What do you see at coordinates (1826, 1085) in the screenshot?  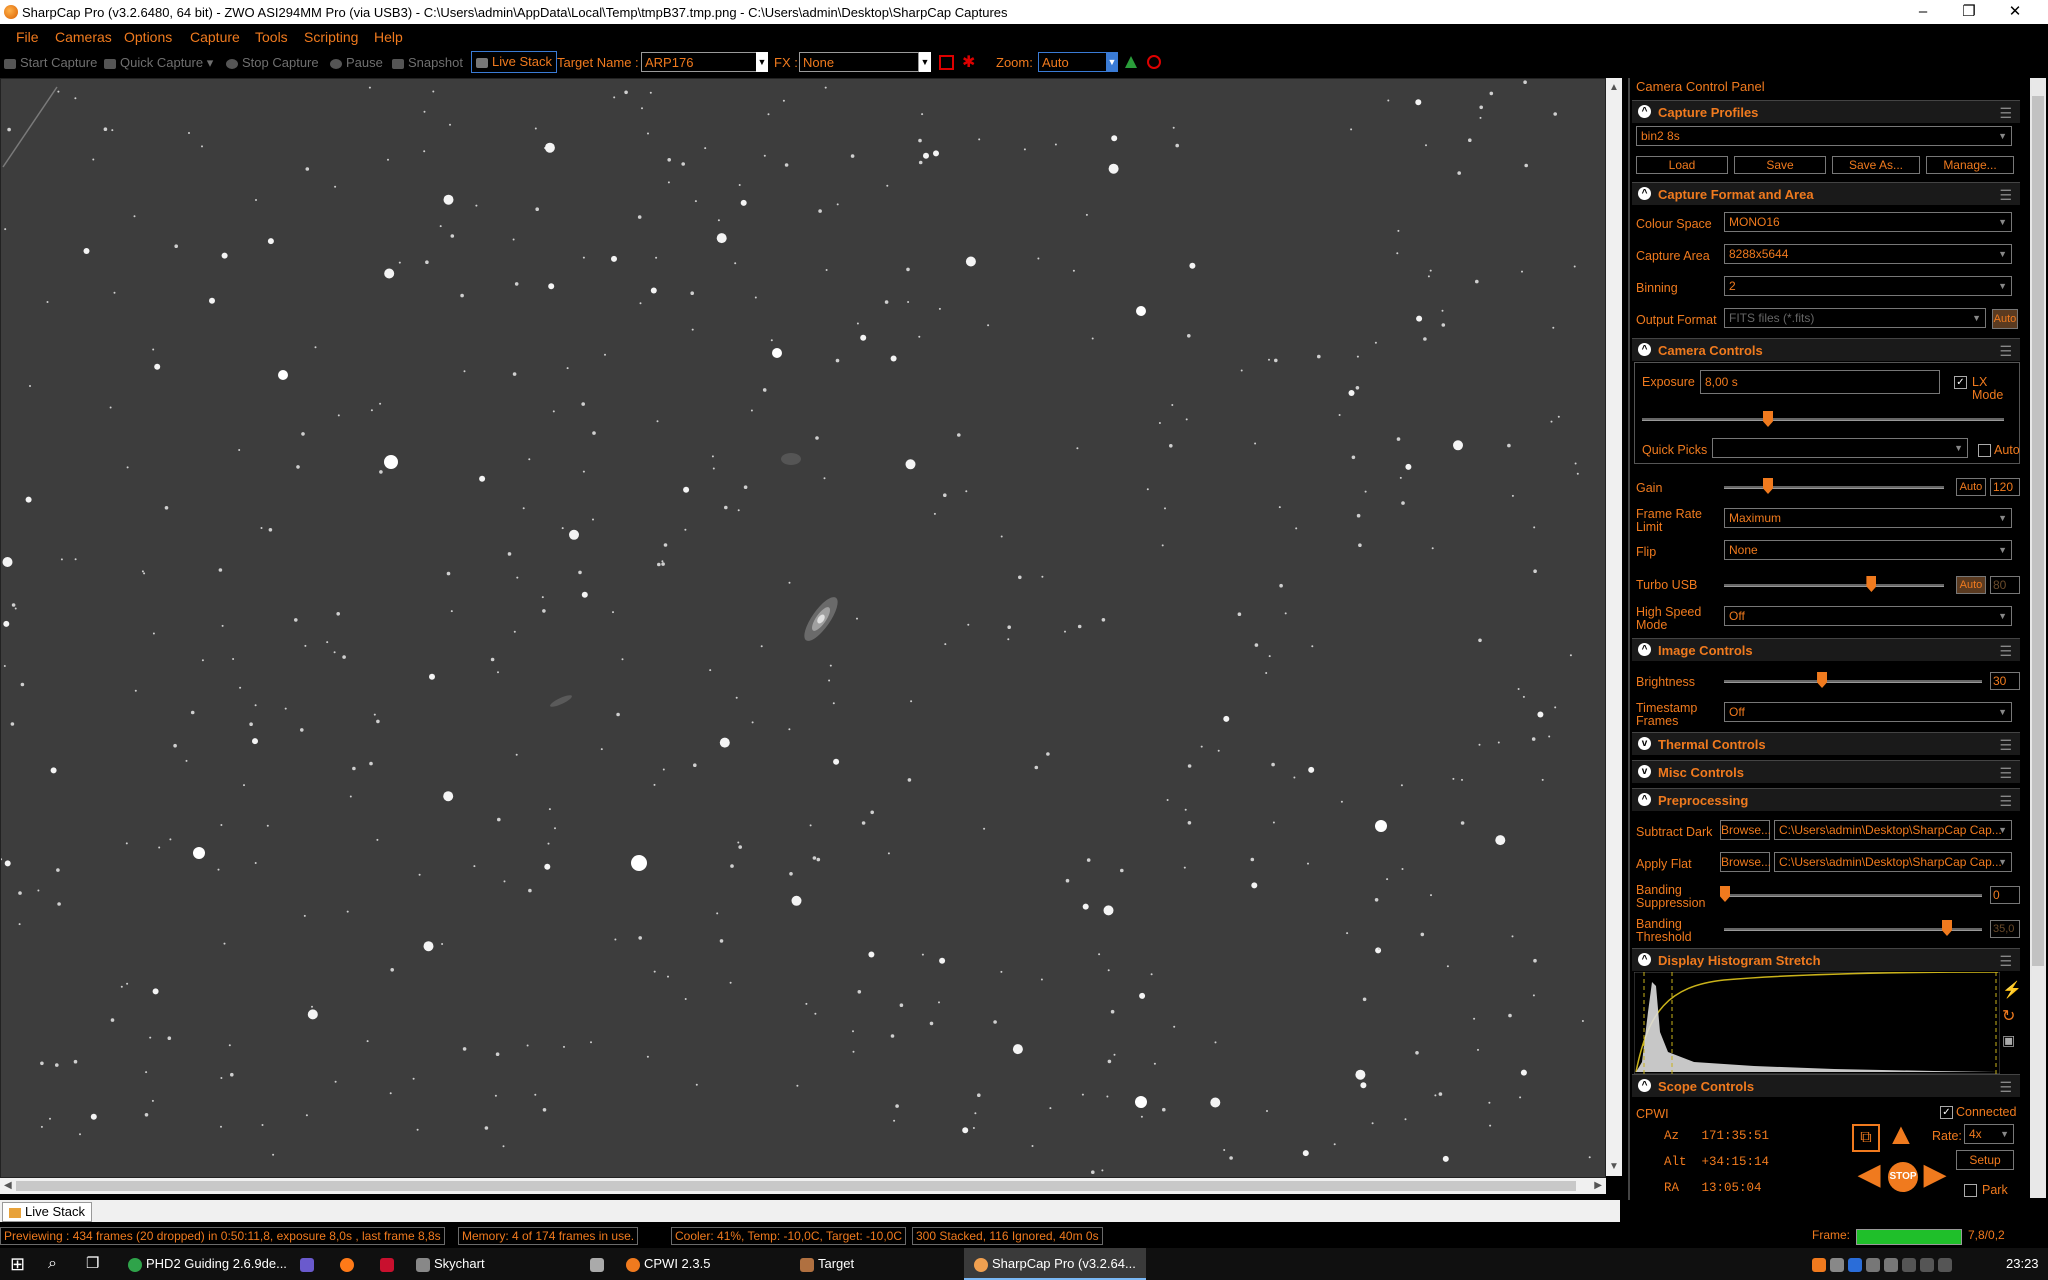 I see `section-scope-controls: ^ Scope Controls ☰` at bounding box center [1826, 1085].